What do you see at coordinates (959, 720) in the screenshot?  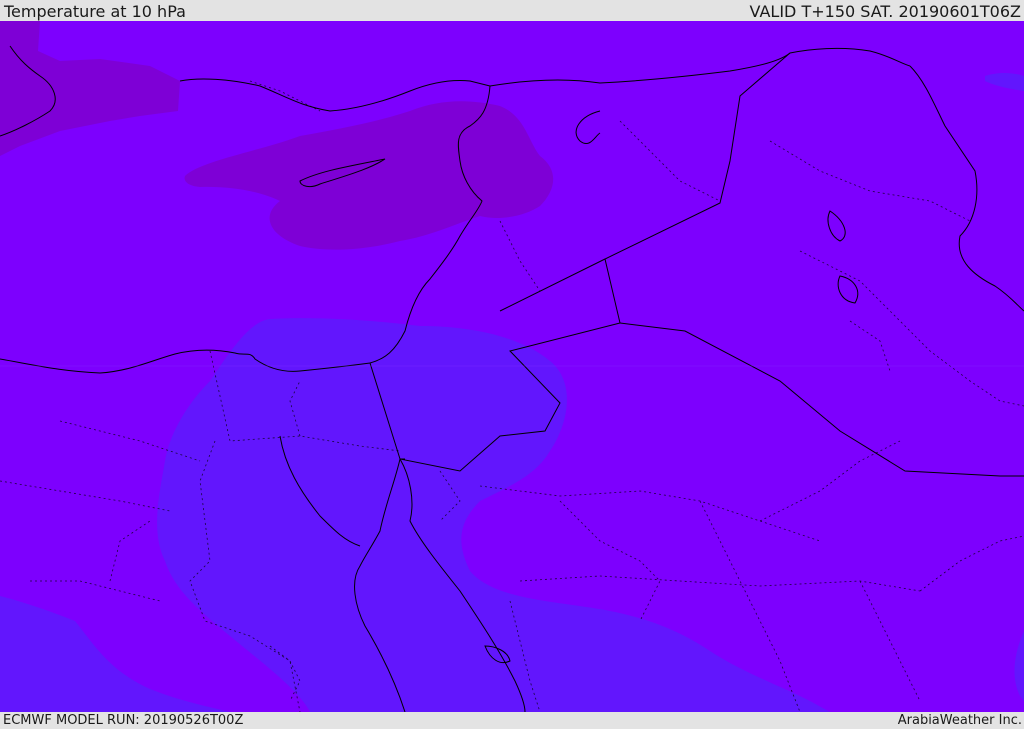 I see `credit-label: ArabiaWeather Inc.` at bounding box center [959, 720].